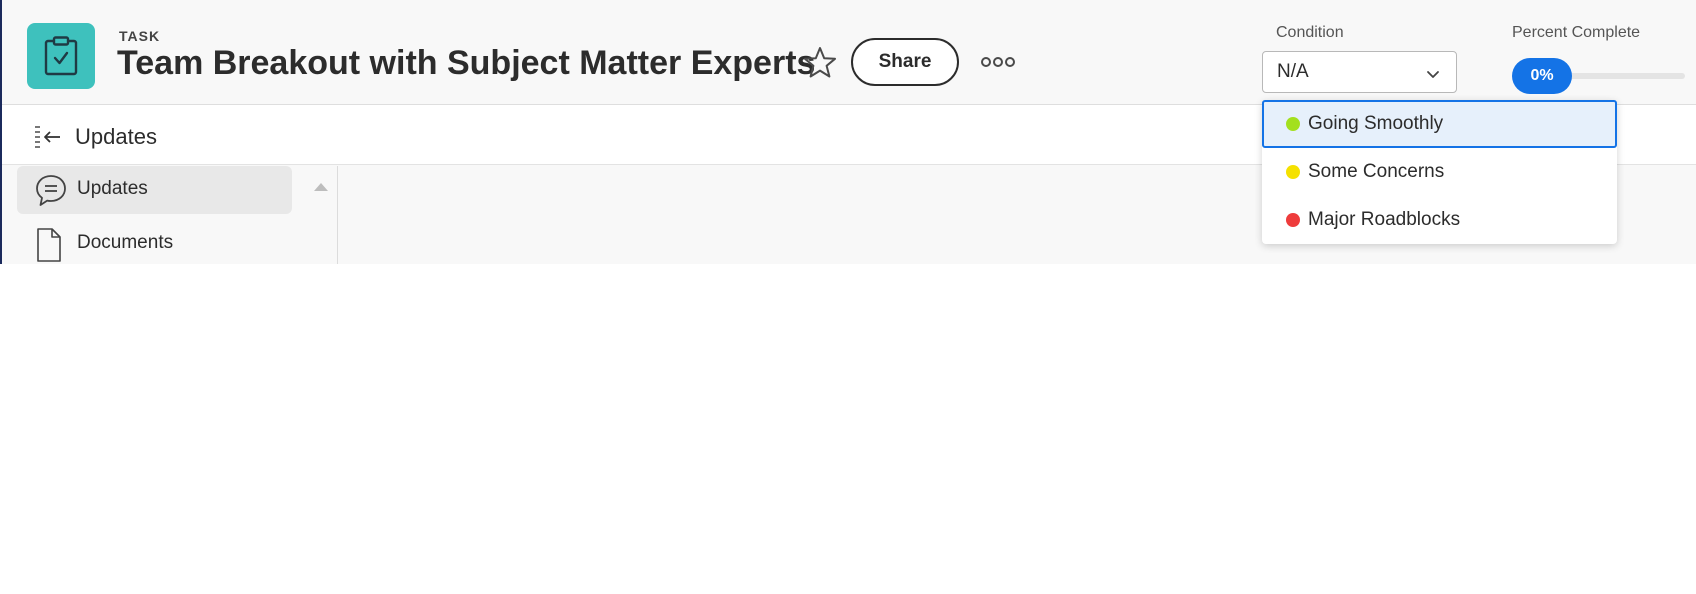 This screenshot has height=594, width=1696. I want to click on clipboard-check-icon, so click(61, 56).